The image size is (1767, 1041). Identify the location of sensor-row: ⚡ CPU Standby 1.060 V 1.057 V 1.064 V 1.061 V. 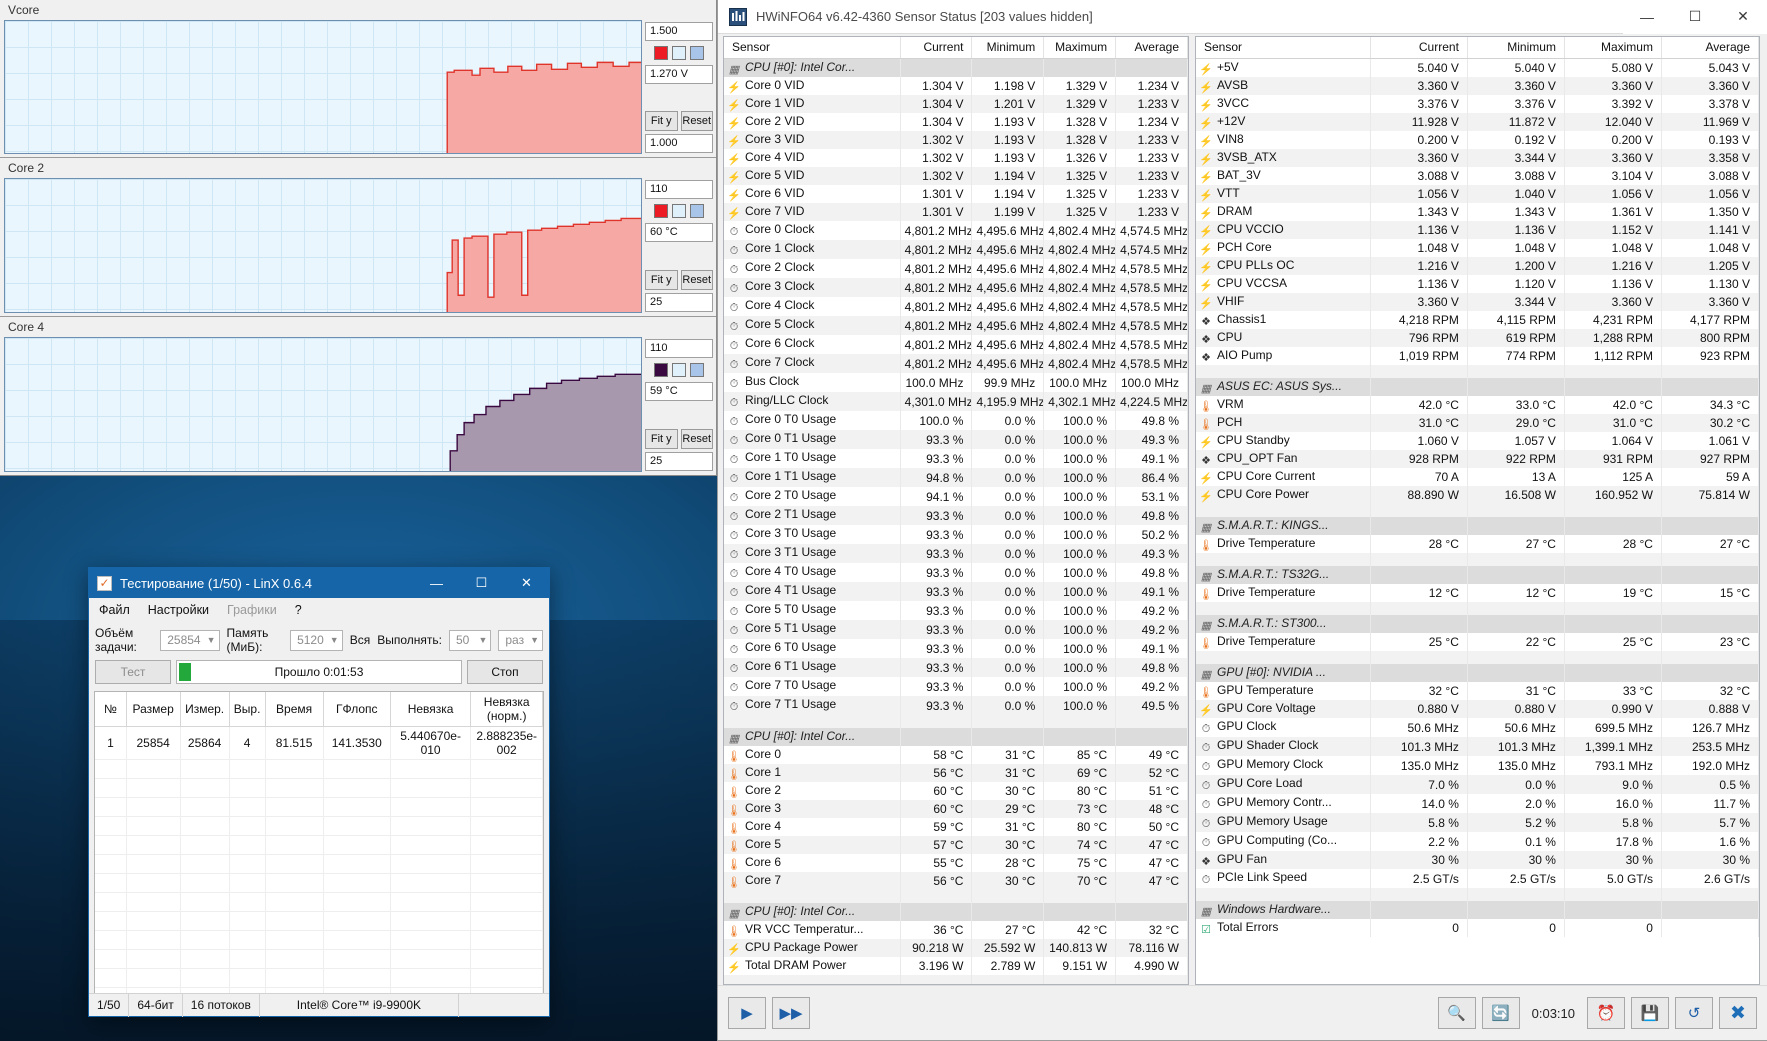
(1477, 441).